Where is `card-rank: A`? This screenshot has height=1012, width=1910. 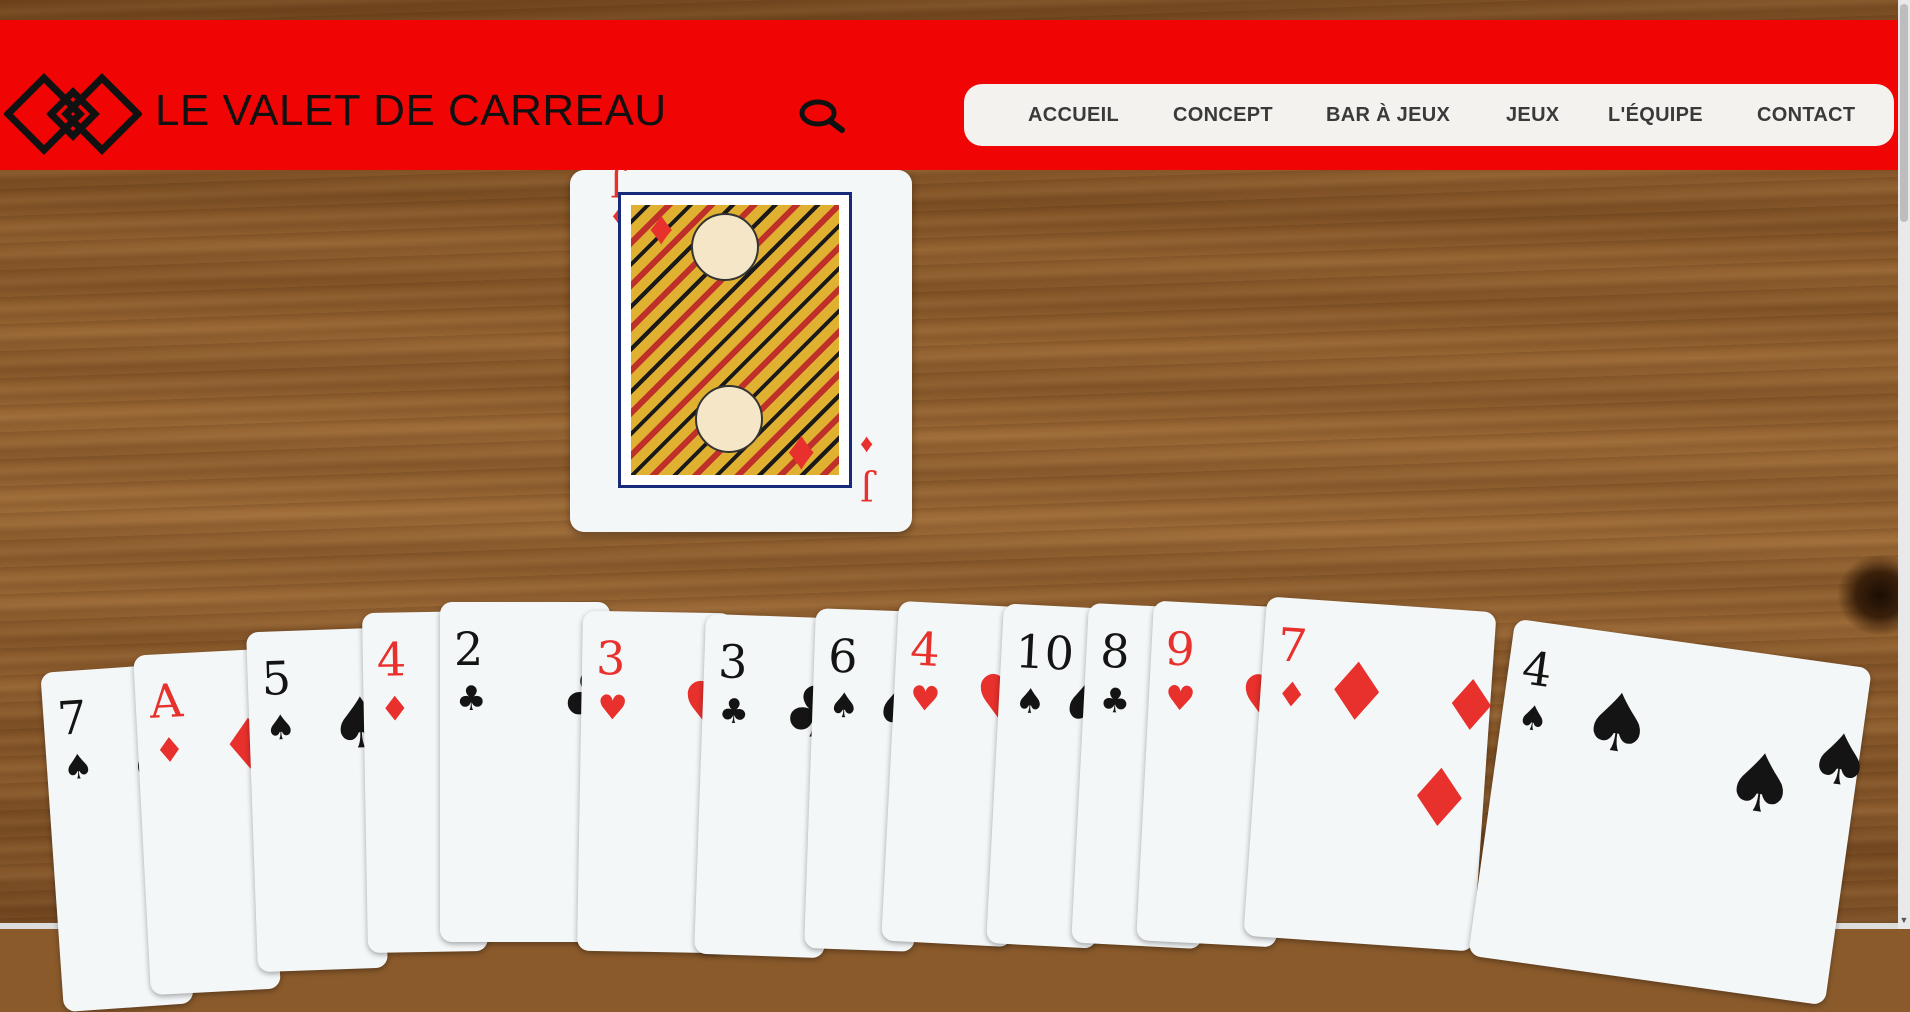
card-rank: A is located at coordinates (166, 701).